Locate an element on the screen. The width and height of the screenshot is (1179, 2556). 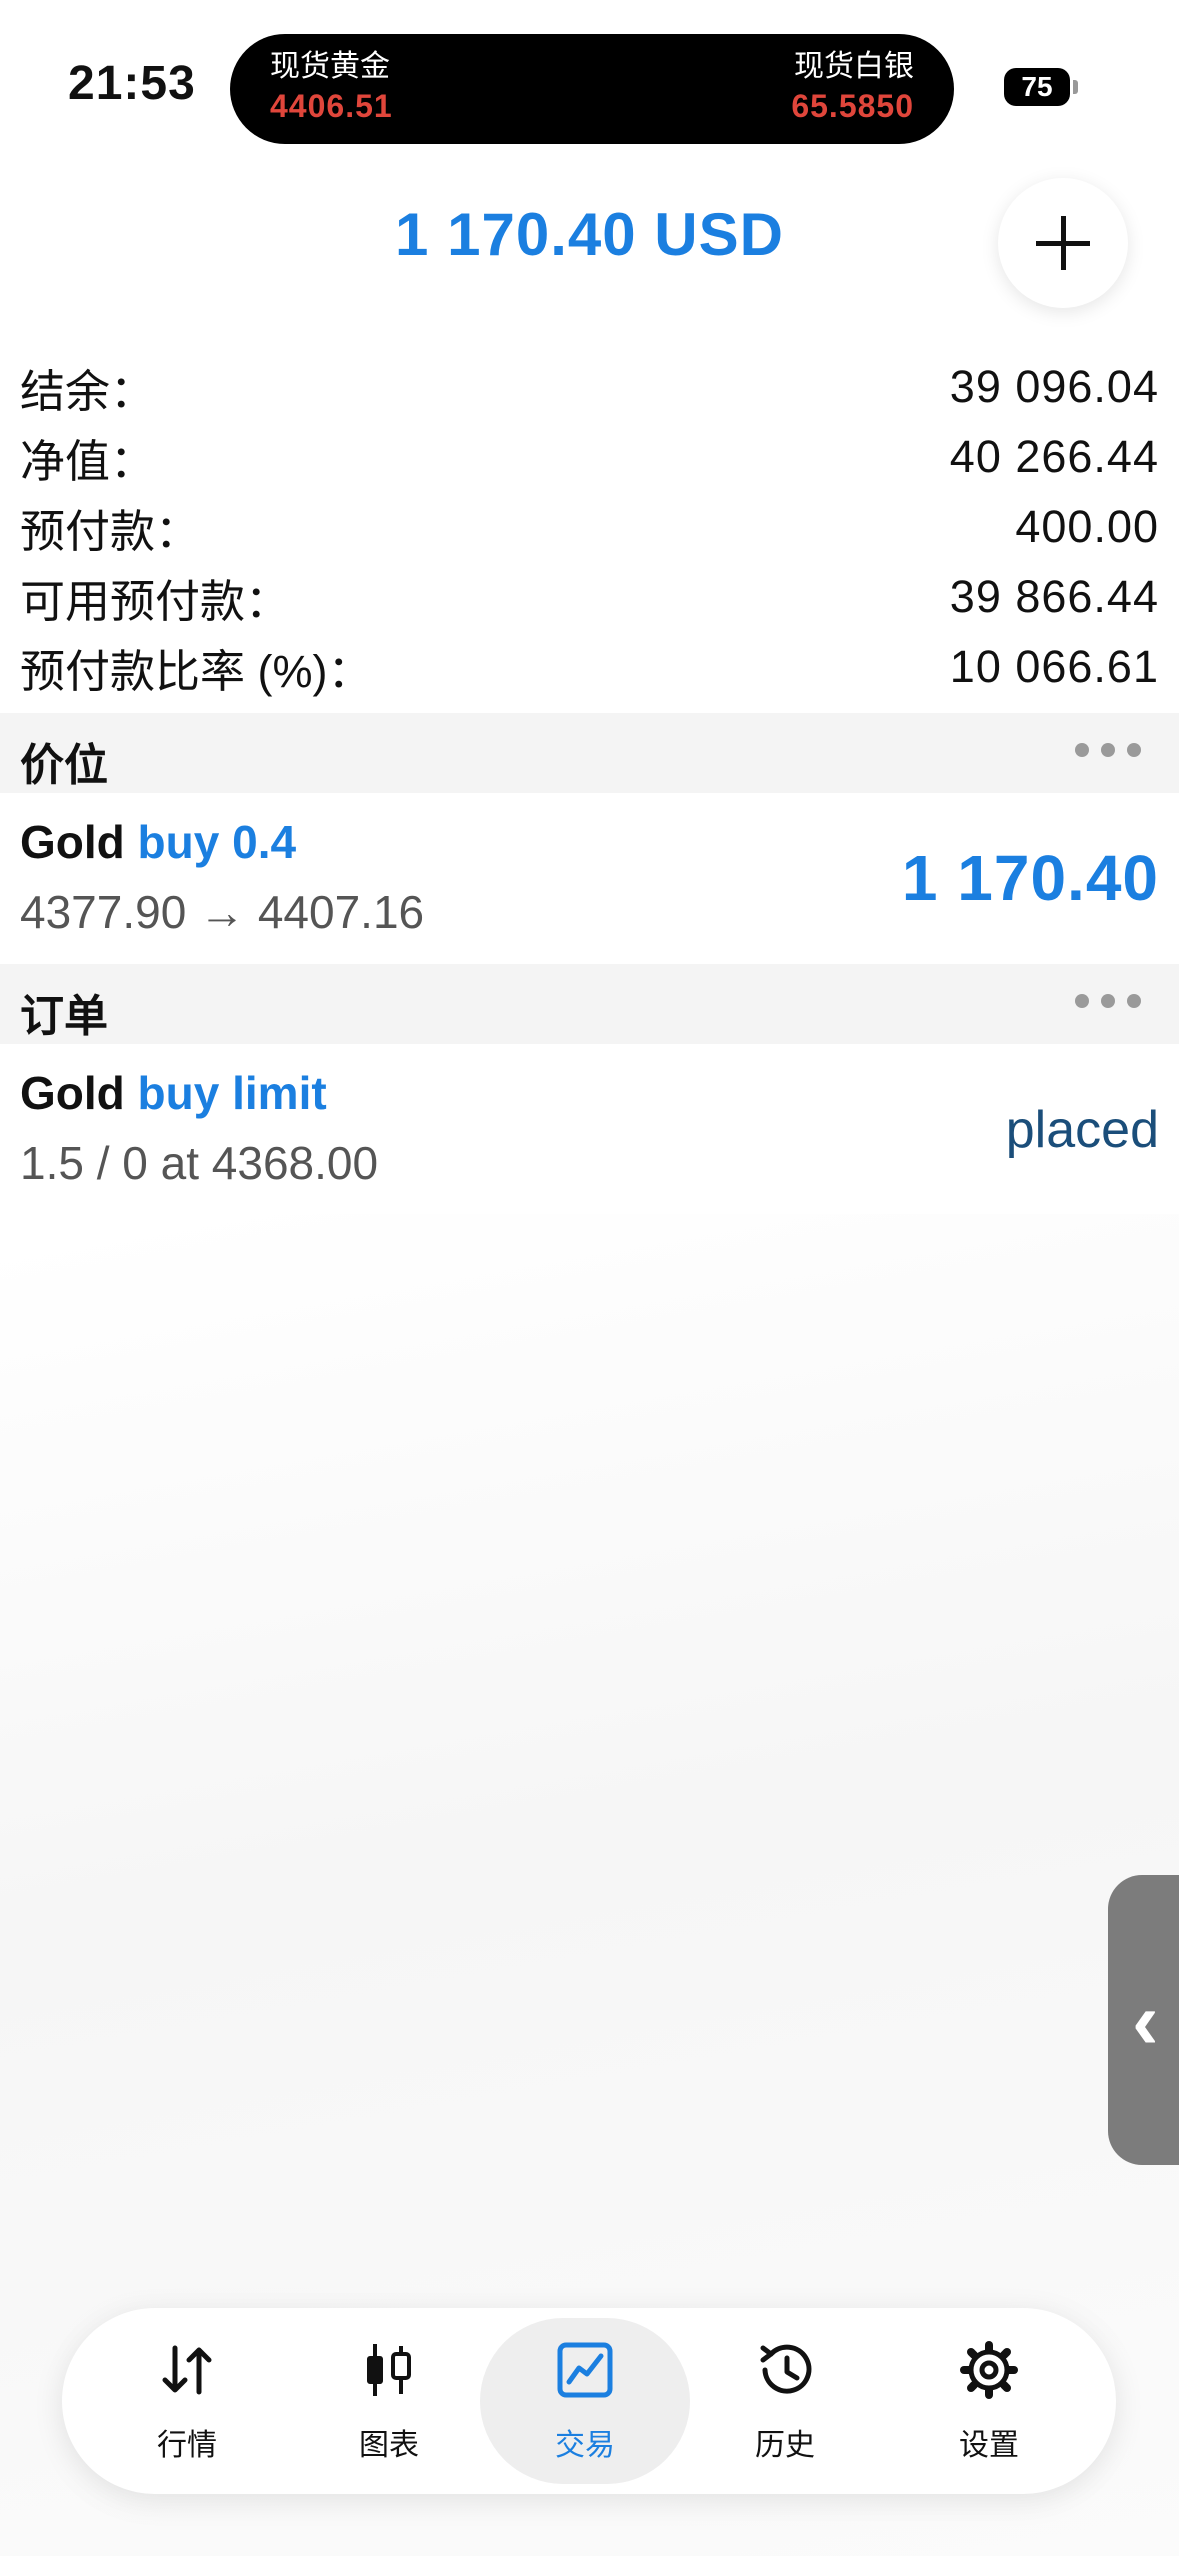
summary-label: 结余： is located at coordinates (88, 391).